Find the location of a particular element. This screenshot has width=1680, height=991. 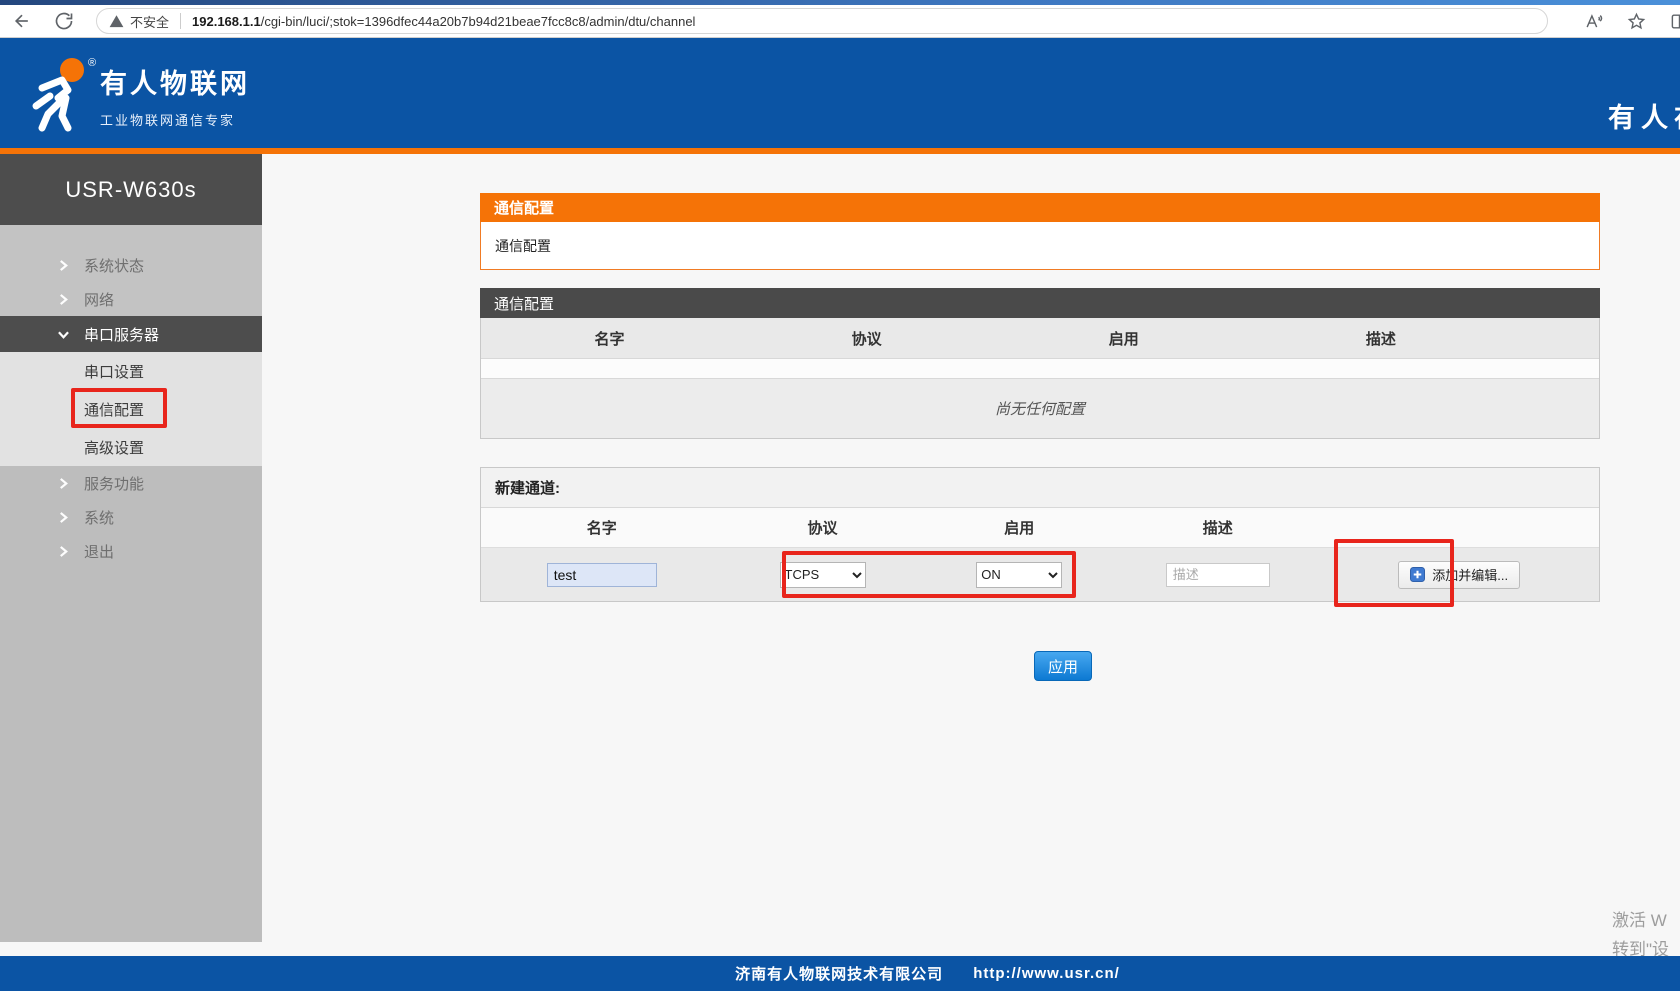

sidebar-item-service-functions: 服务功能 is located at coordinates (131, 483).